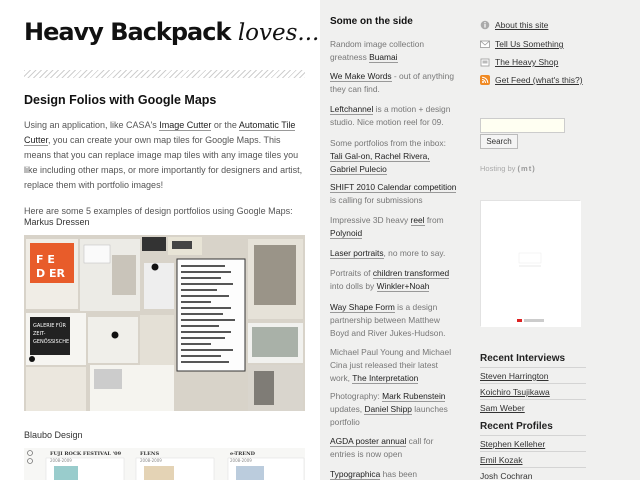  Describe the element at coordinates (388, 143) in the screenshot. I see `side-item-text: Some portfolios from the inbox:` at that location.